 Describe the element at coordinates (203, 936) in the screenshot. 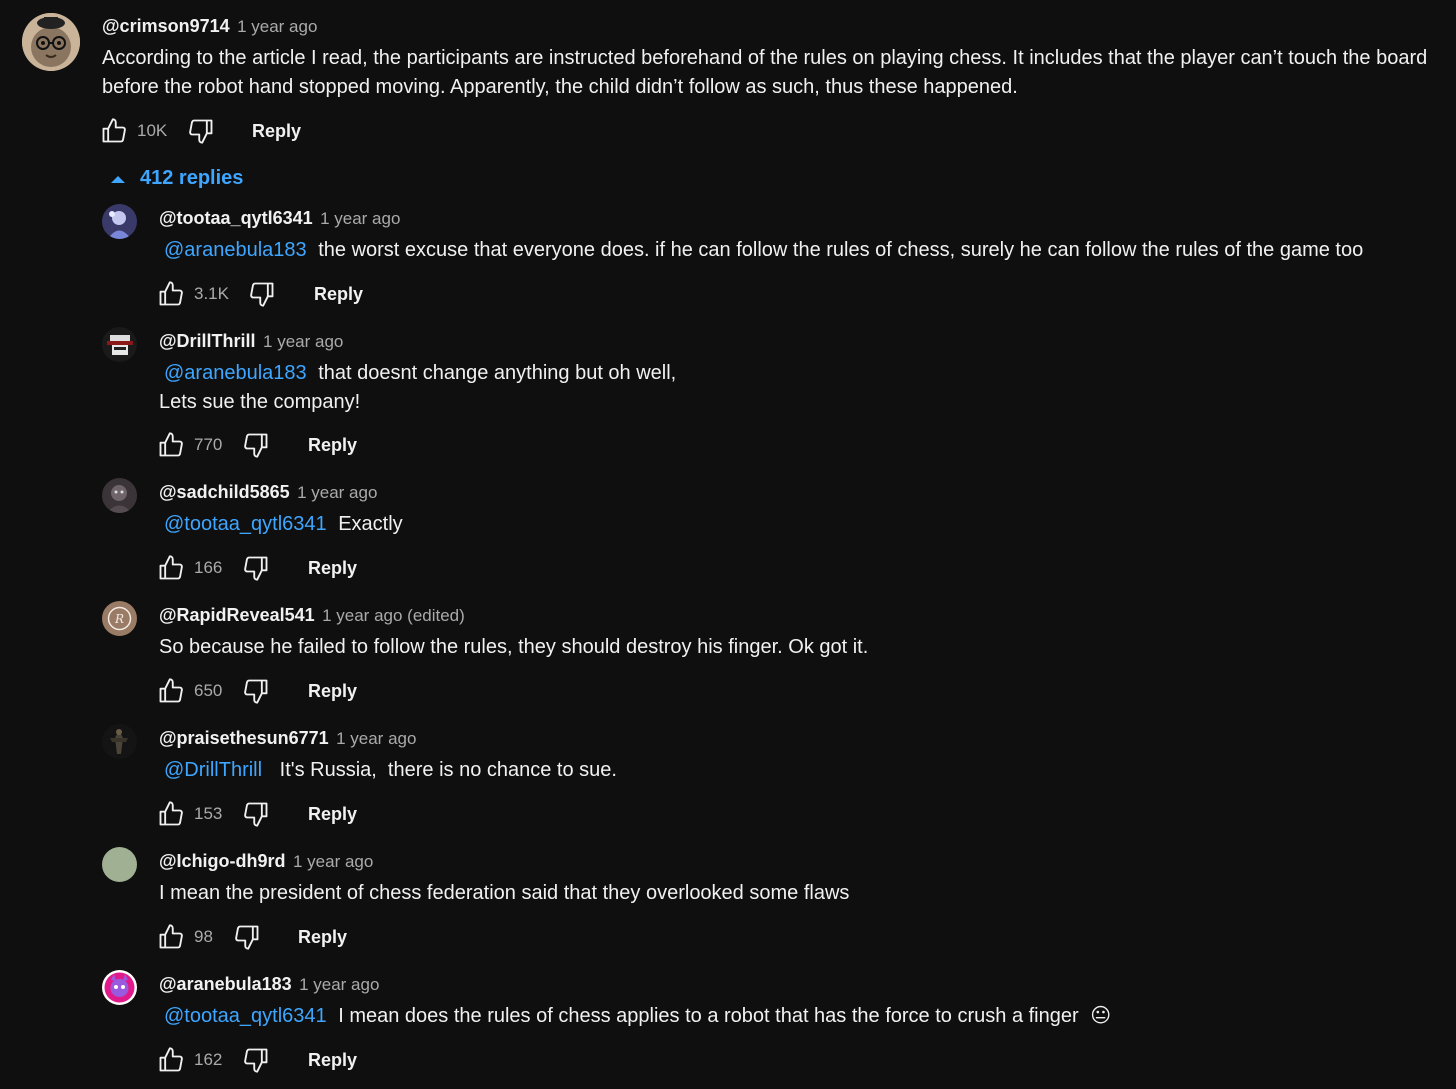

I see `like-count: 98` at that location.